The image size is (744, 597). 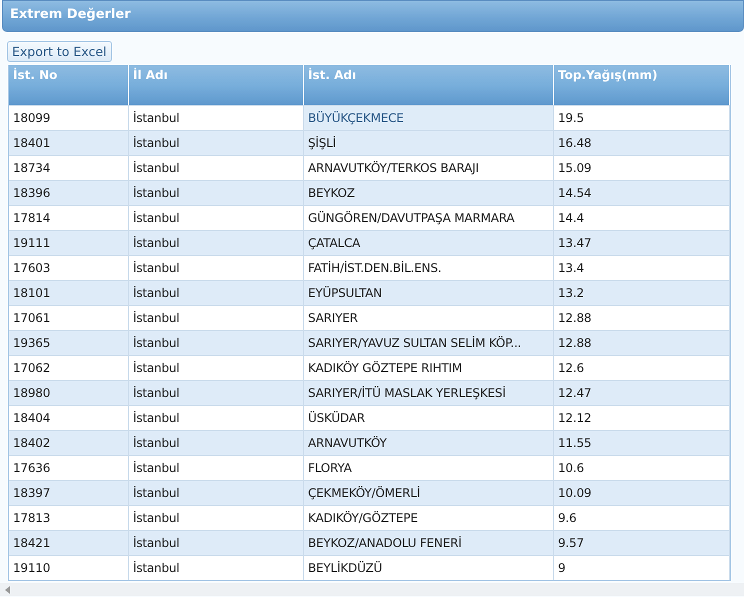 What do you see at coordinates (373, 16) in the screenshot?
I see `panel-title: Extrem Değerler` at bounding box center [373, 16].